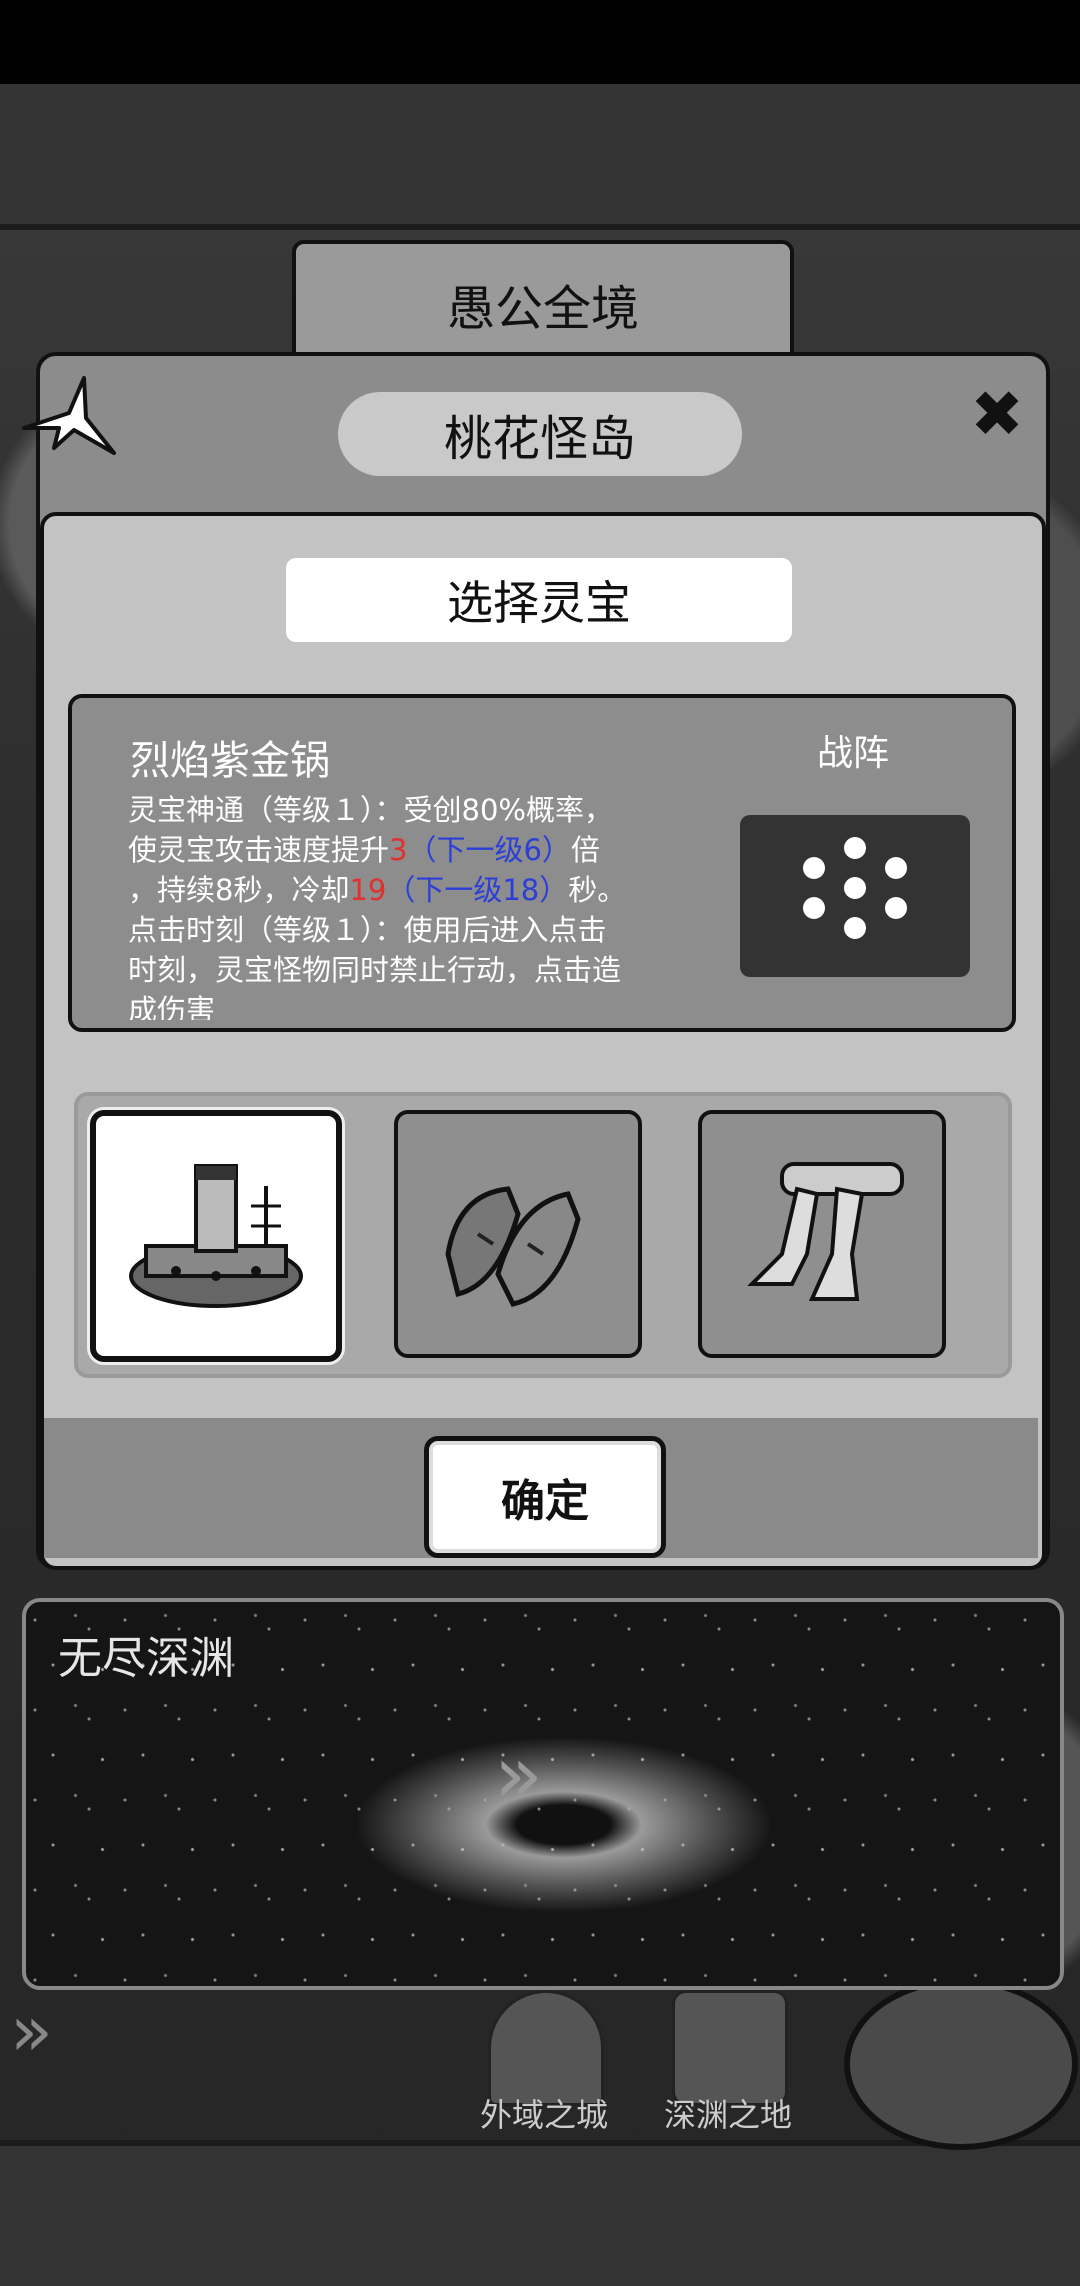  I want to click on confirm-button: 确定, so click(545, 1497).